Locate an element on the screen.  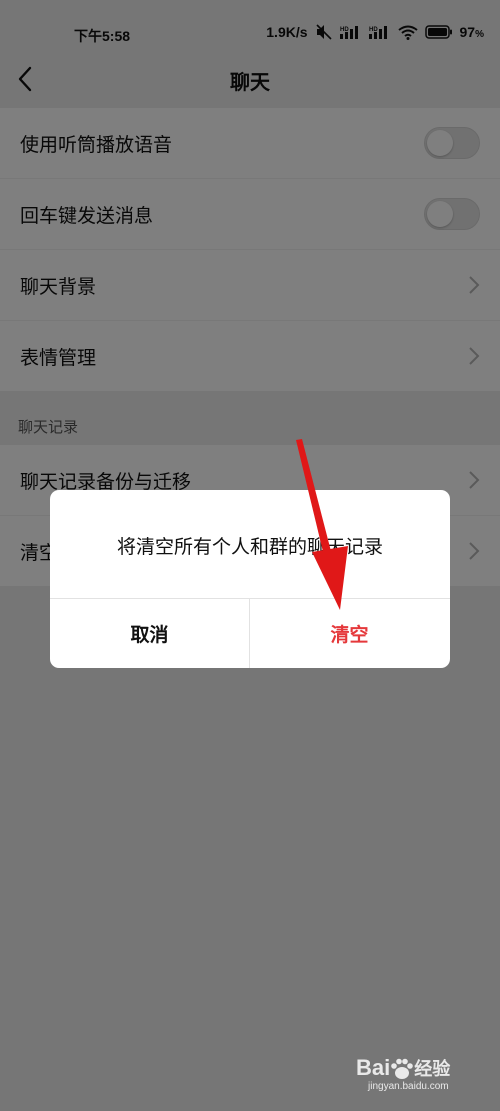
paw-icon is located at coordinates (402, 1069).